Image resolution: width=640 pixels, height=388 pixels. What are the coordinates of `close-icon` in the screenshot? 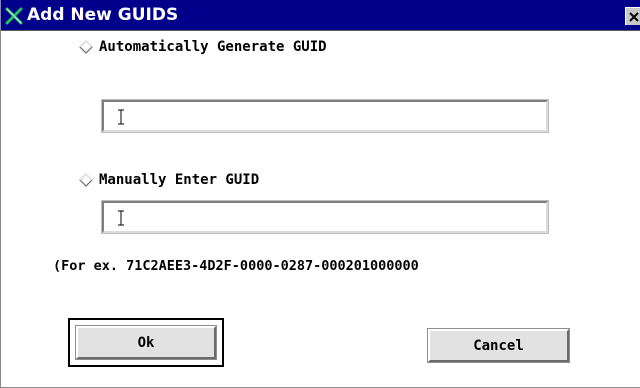 It's located at (634, 17).